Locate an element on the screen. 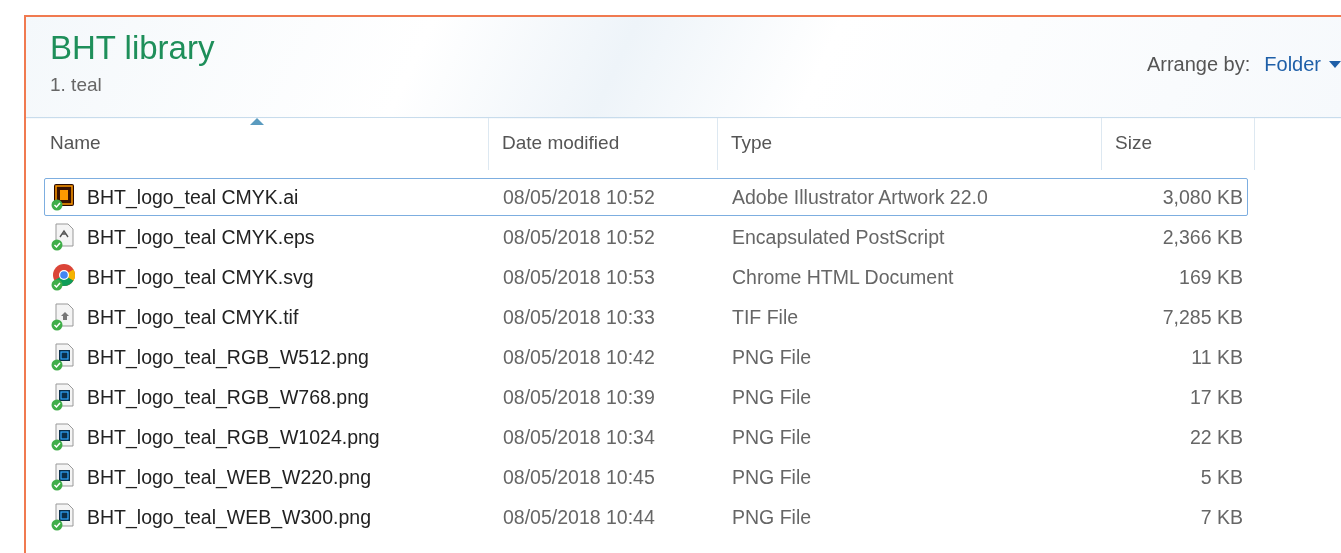  column-header: Type is located at coordinates (910, 144).